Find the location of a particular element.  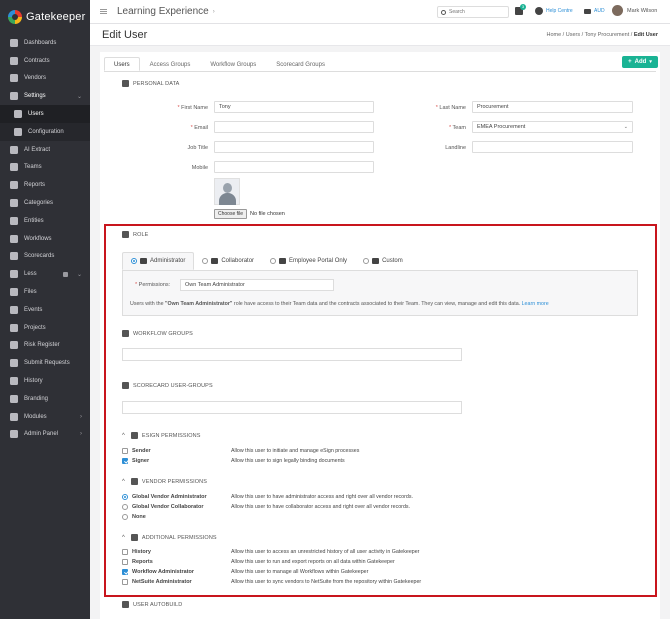

section-vendor-permissions: ^ VENDOR PERMISSIONS is located at coordinates (164, 481).